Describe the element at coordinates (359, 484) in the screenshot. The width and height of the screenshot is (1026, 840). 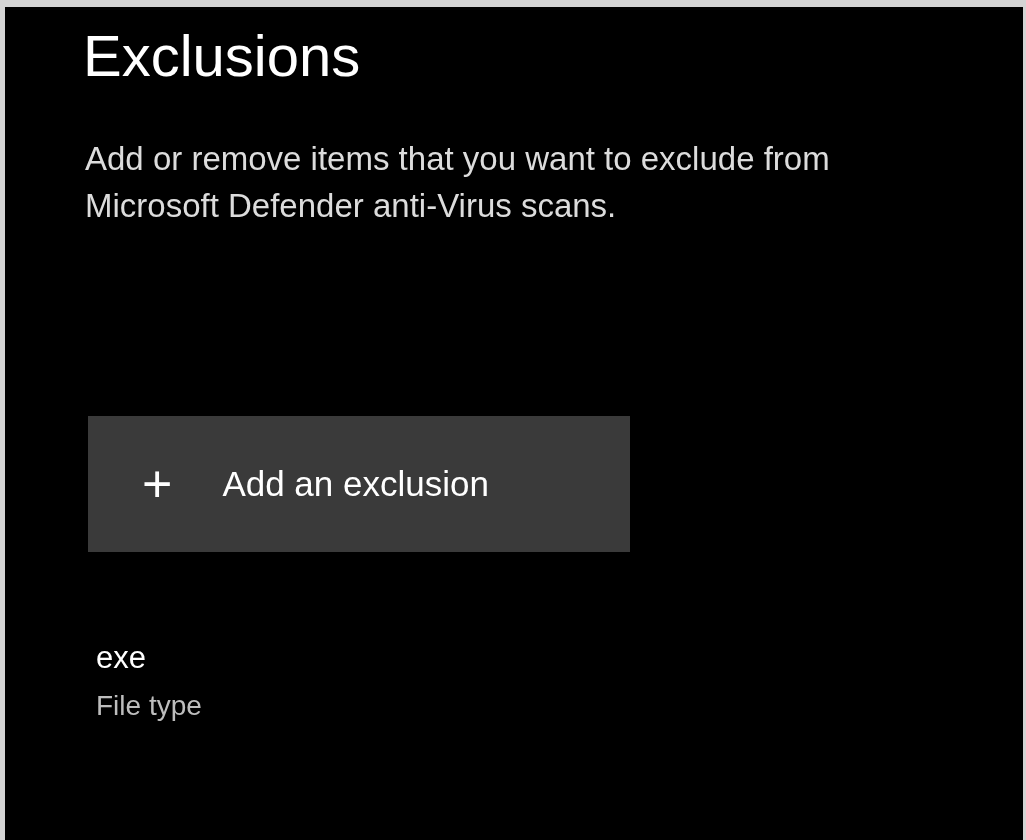
I see `add-exclusion-button: + Add an exclusion` at that location.